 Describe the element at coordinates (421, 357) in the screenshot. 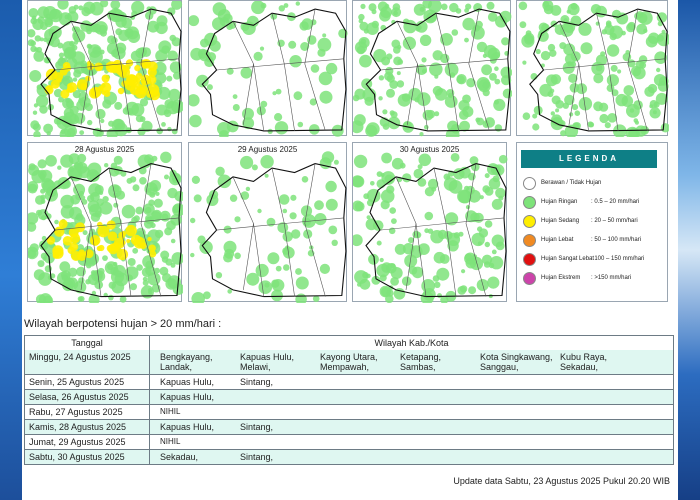

I see `region-name: Ketapang,` at that location.